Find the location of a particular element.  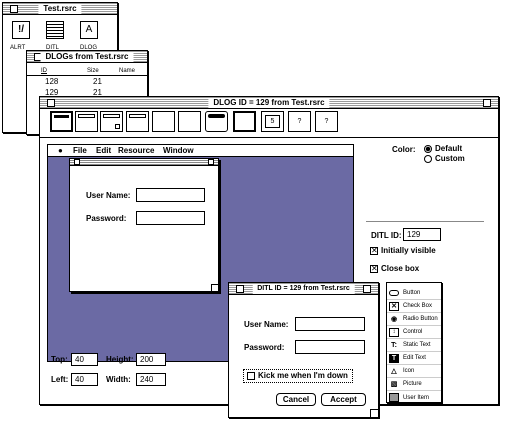

control-icon: ↕ is located at coordinates (394, 332).